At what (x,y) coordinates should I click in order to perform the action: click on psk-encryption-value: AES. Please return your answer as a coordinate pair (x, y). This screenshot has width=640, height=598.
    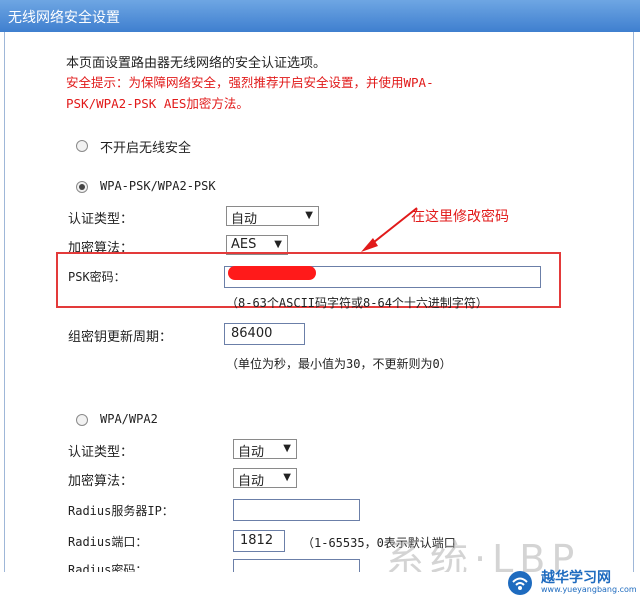
    Looking at the image, I should click on (244, 244).